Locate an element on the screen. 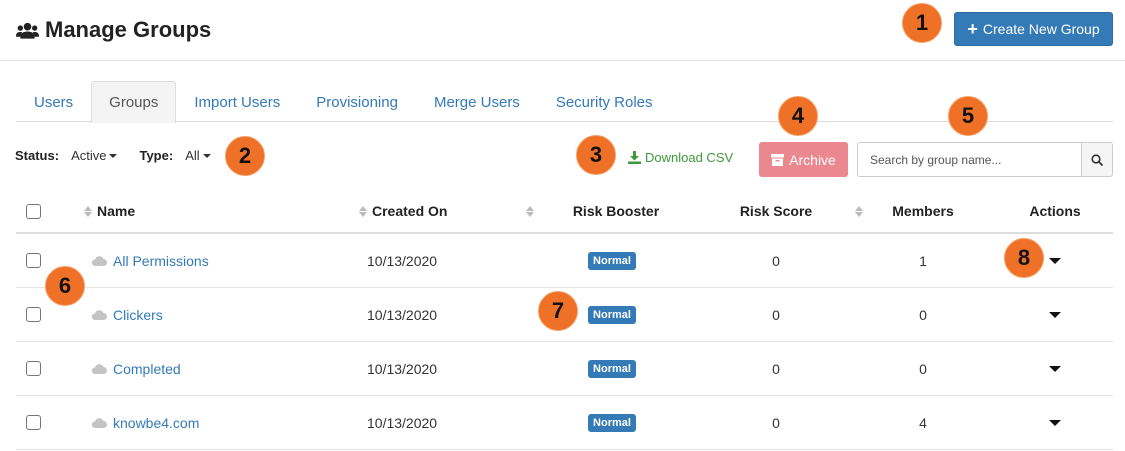 The width and height of the screenshot is (1125, 451). column-header-name: Name is located at coordinates (109, 211).